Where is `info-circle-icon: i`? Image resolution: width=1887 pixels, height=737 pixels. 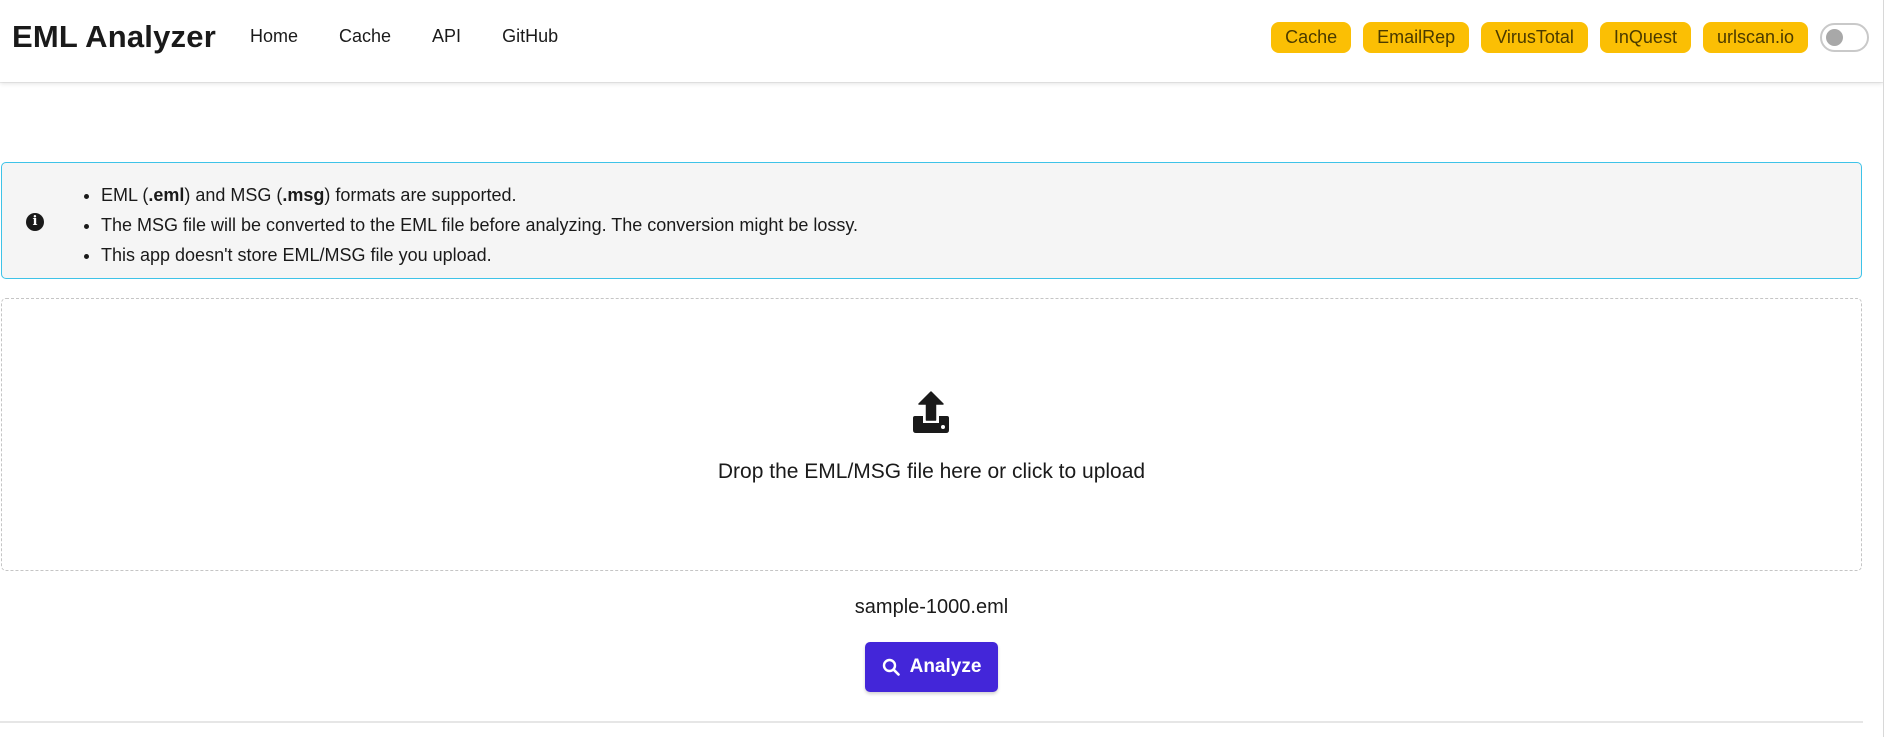
info-circle-icon: i is located at coordinates (35, 222).